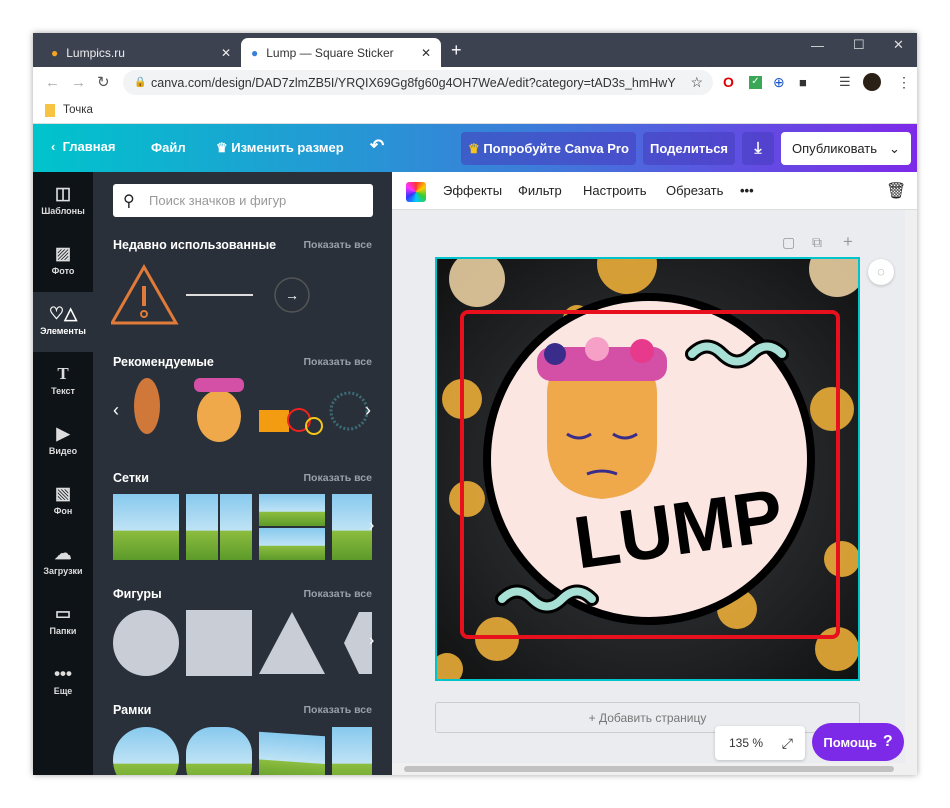 The image size is (950, 808). Describe the element at coordinates (358, 643) in the screenshot. I see `hexagon-shape` at that location.